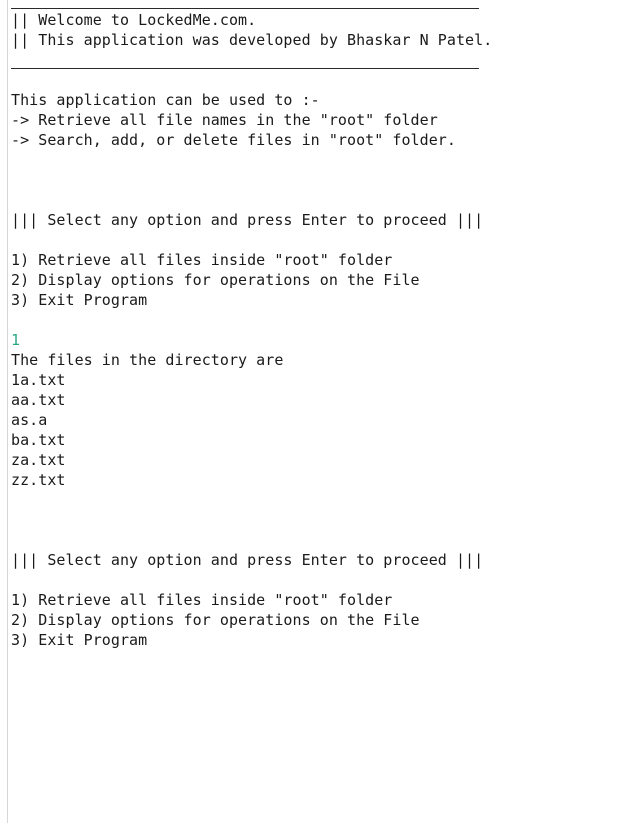  I want to click on file-item: 1a.txt, so click(38, 380).